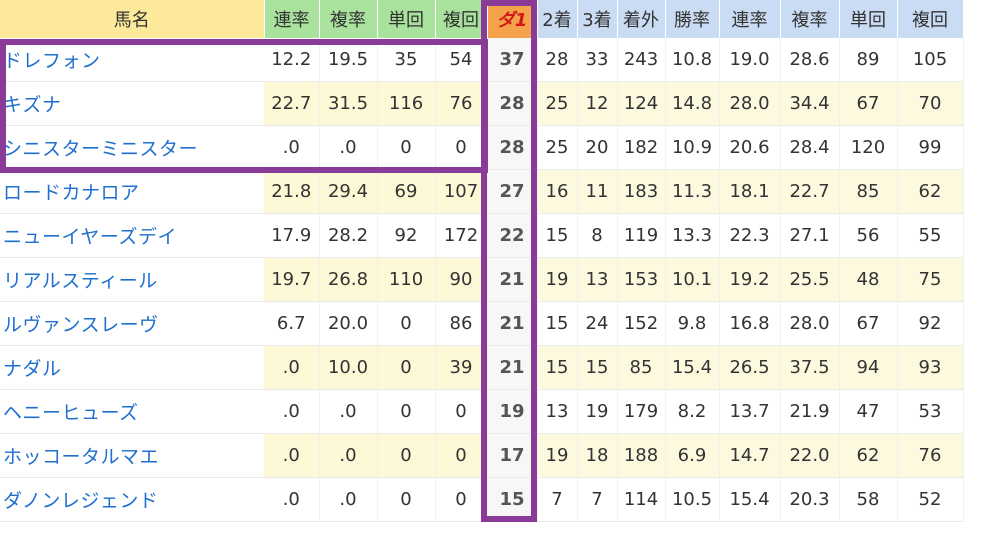  Describe the element at coordinates (597, 191) in the screenshot. I see `cell-third: 11` at that location.